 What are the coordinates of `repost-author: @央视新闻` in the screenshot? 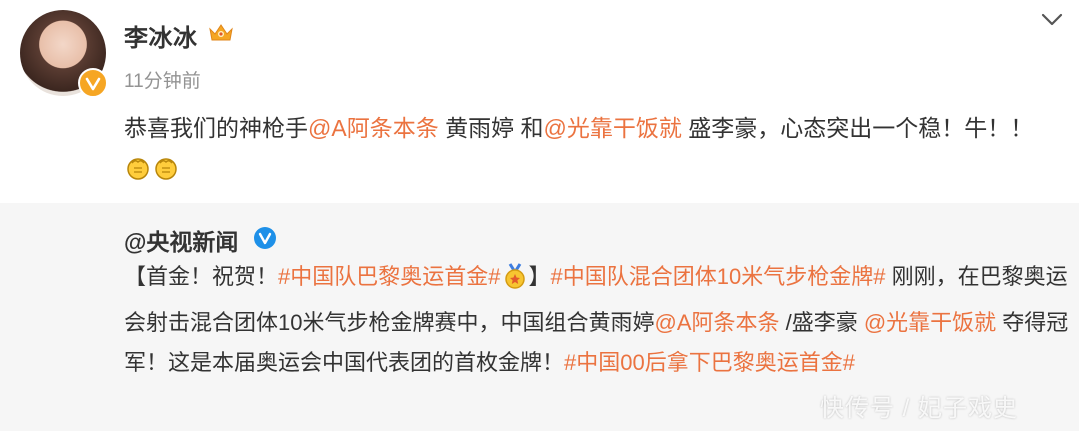 It's located at (181, 240).